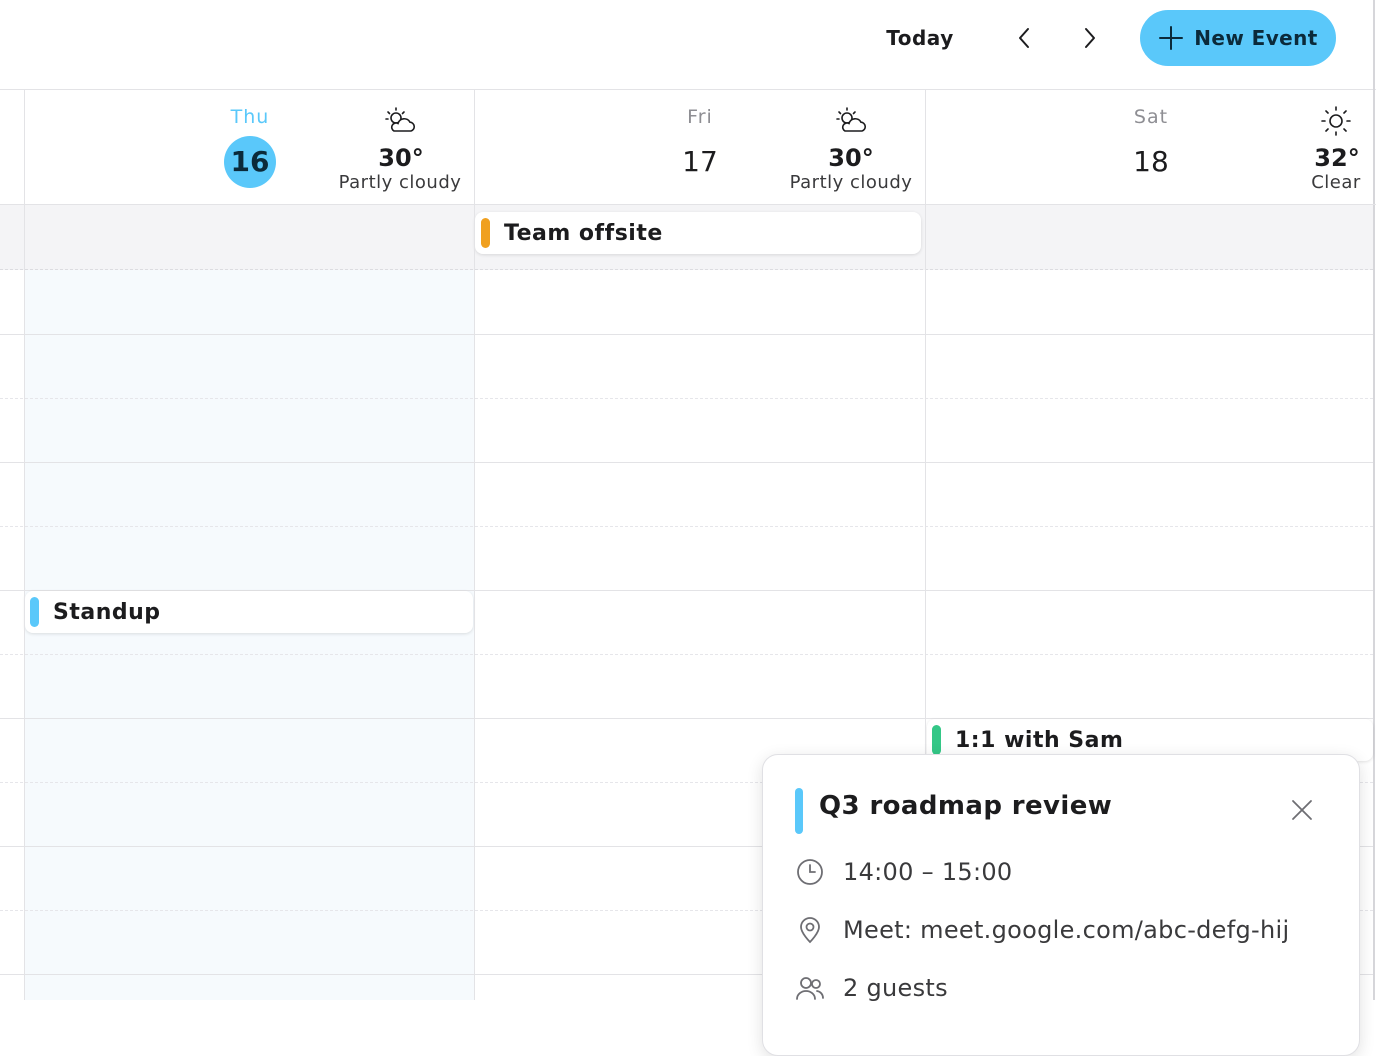 This screenshot has height=1056, width=1376. What do you see at coordinates (1256, 38) in the screenshot?
I see `new-event-label: New Event` at bounding box center [1256, 38].